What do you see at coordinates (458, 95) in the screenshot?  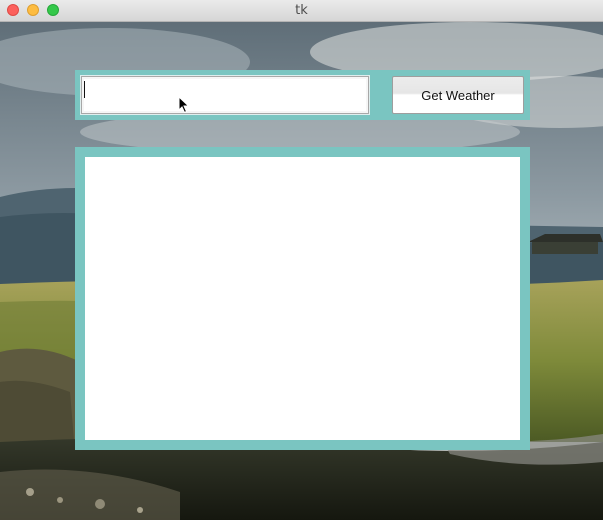 I see `get-weather-button: Get Weather` at bounding box center [458, 95].